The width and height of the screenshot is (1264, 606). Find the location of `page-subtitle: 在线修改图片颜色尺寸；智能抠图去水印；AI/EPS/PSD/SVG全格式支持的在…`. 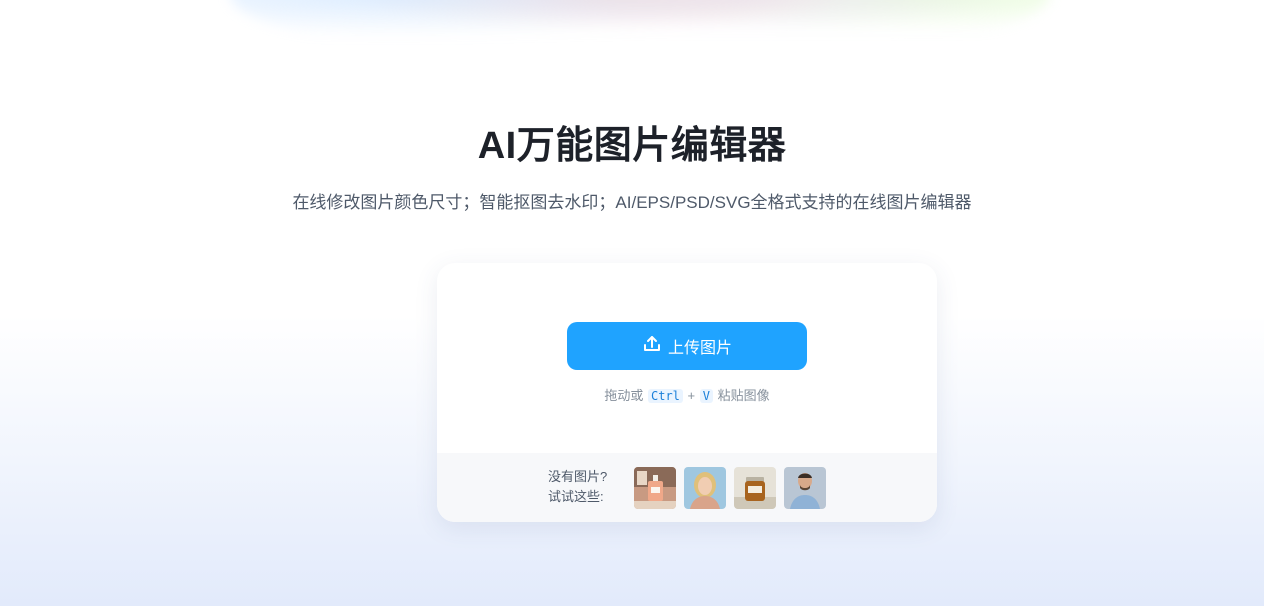

page-subtitle: 在线修改图片颜色尺寸；智能抠图去水印；AI/EPS/PSD/SVG全格式支持的在… is located at coordinates (632, 202).